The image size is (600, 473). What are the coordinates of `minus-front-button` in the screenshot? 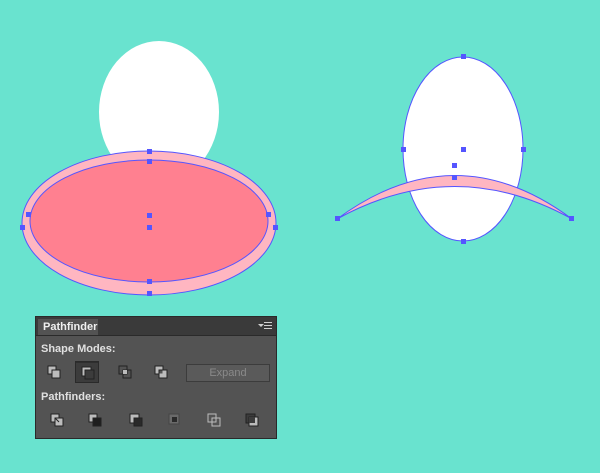 It's located at (87, 372).